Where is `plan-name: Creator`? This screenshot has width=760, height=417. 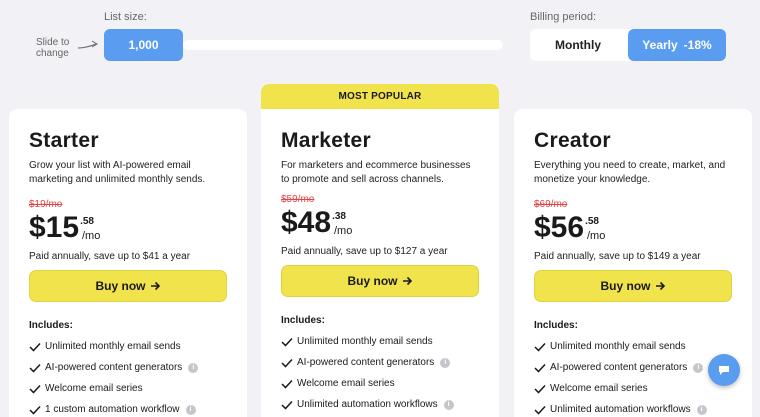
plan-name: Creator is located at coordinates (572, 140).